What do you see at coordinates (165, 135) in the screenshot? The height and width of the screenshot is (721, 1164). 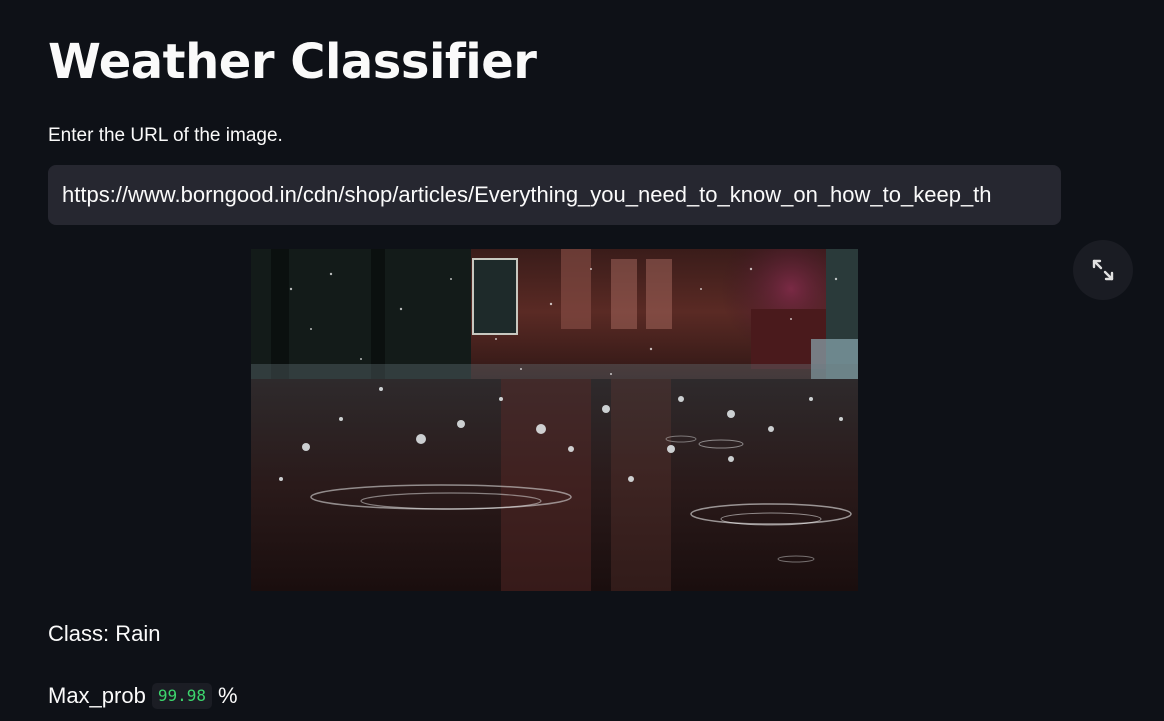 I see `url-input-label: Enter the URL of the image.` at bounding box center [165, 135].